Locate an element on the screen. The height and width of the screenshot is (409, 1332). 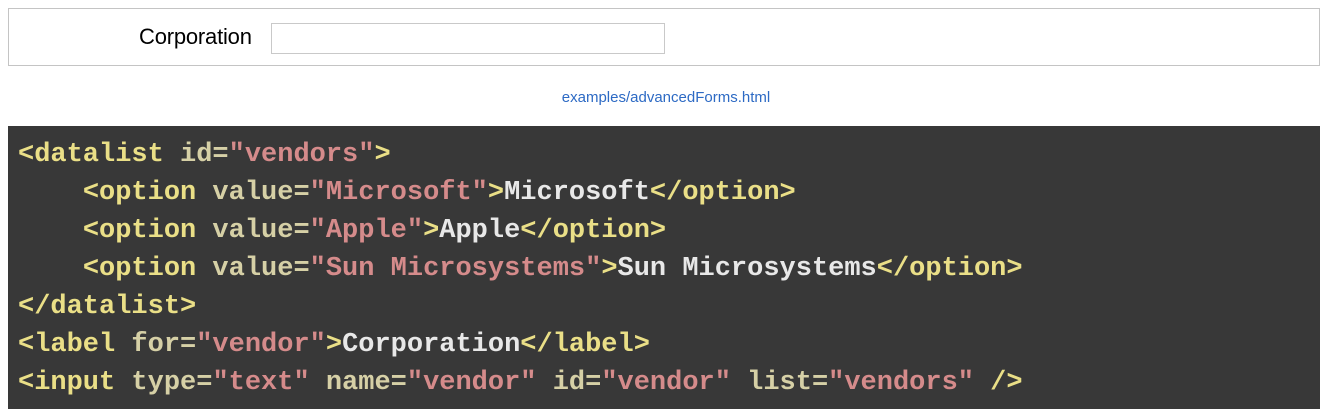
code-tag-token: <label is located at coordinates (67, 345).